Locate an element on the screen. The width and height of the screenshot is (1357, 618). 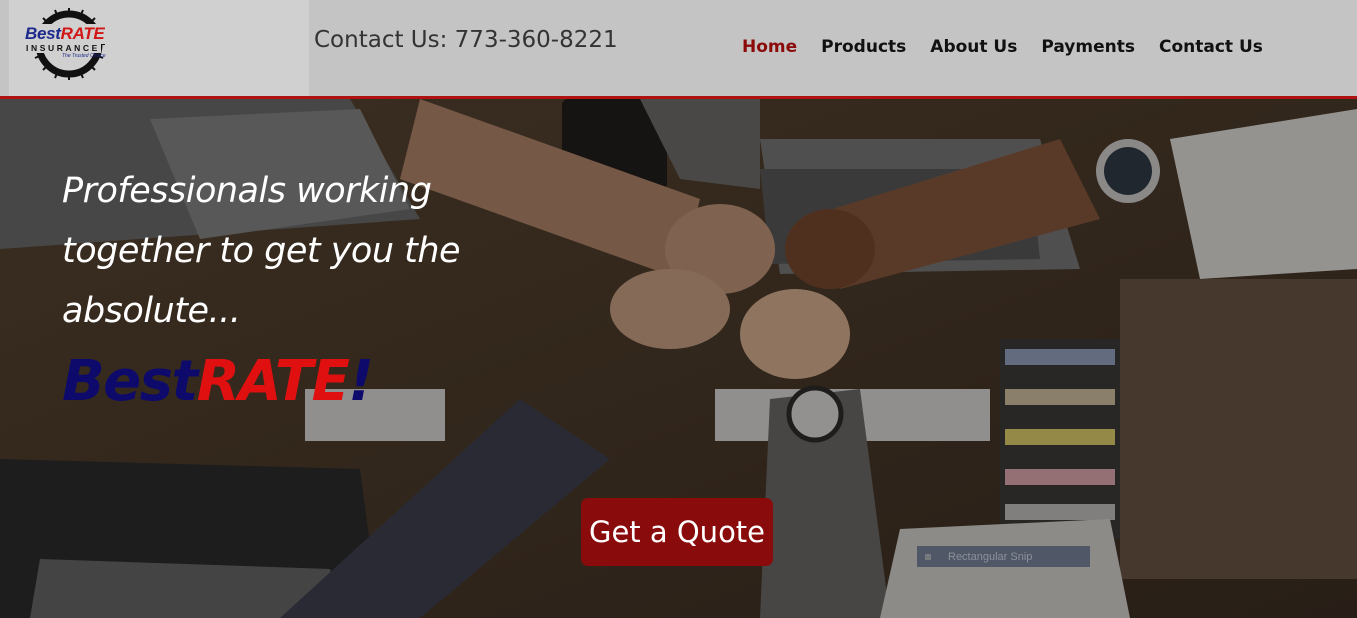
hero-brand-name: BestRATE! is located at coordinates (218, 381).